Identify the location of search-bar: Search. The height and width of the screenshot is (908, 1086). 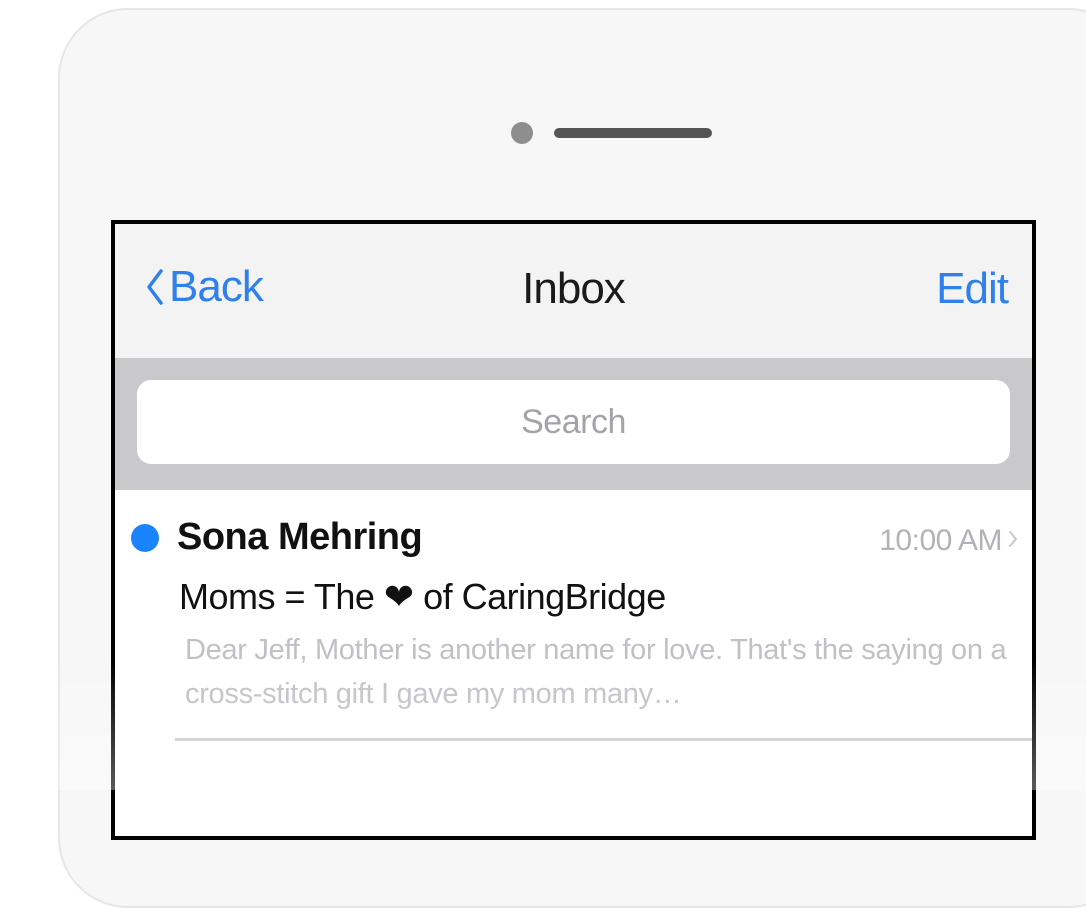
(573, 424).